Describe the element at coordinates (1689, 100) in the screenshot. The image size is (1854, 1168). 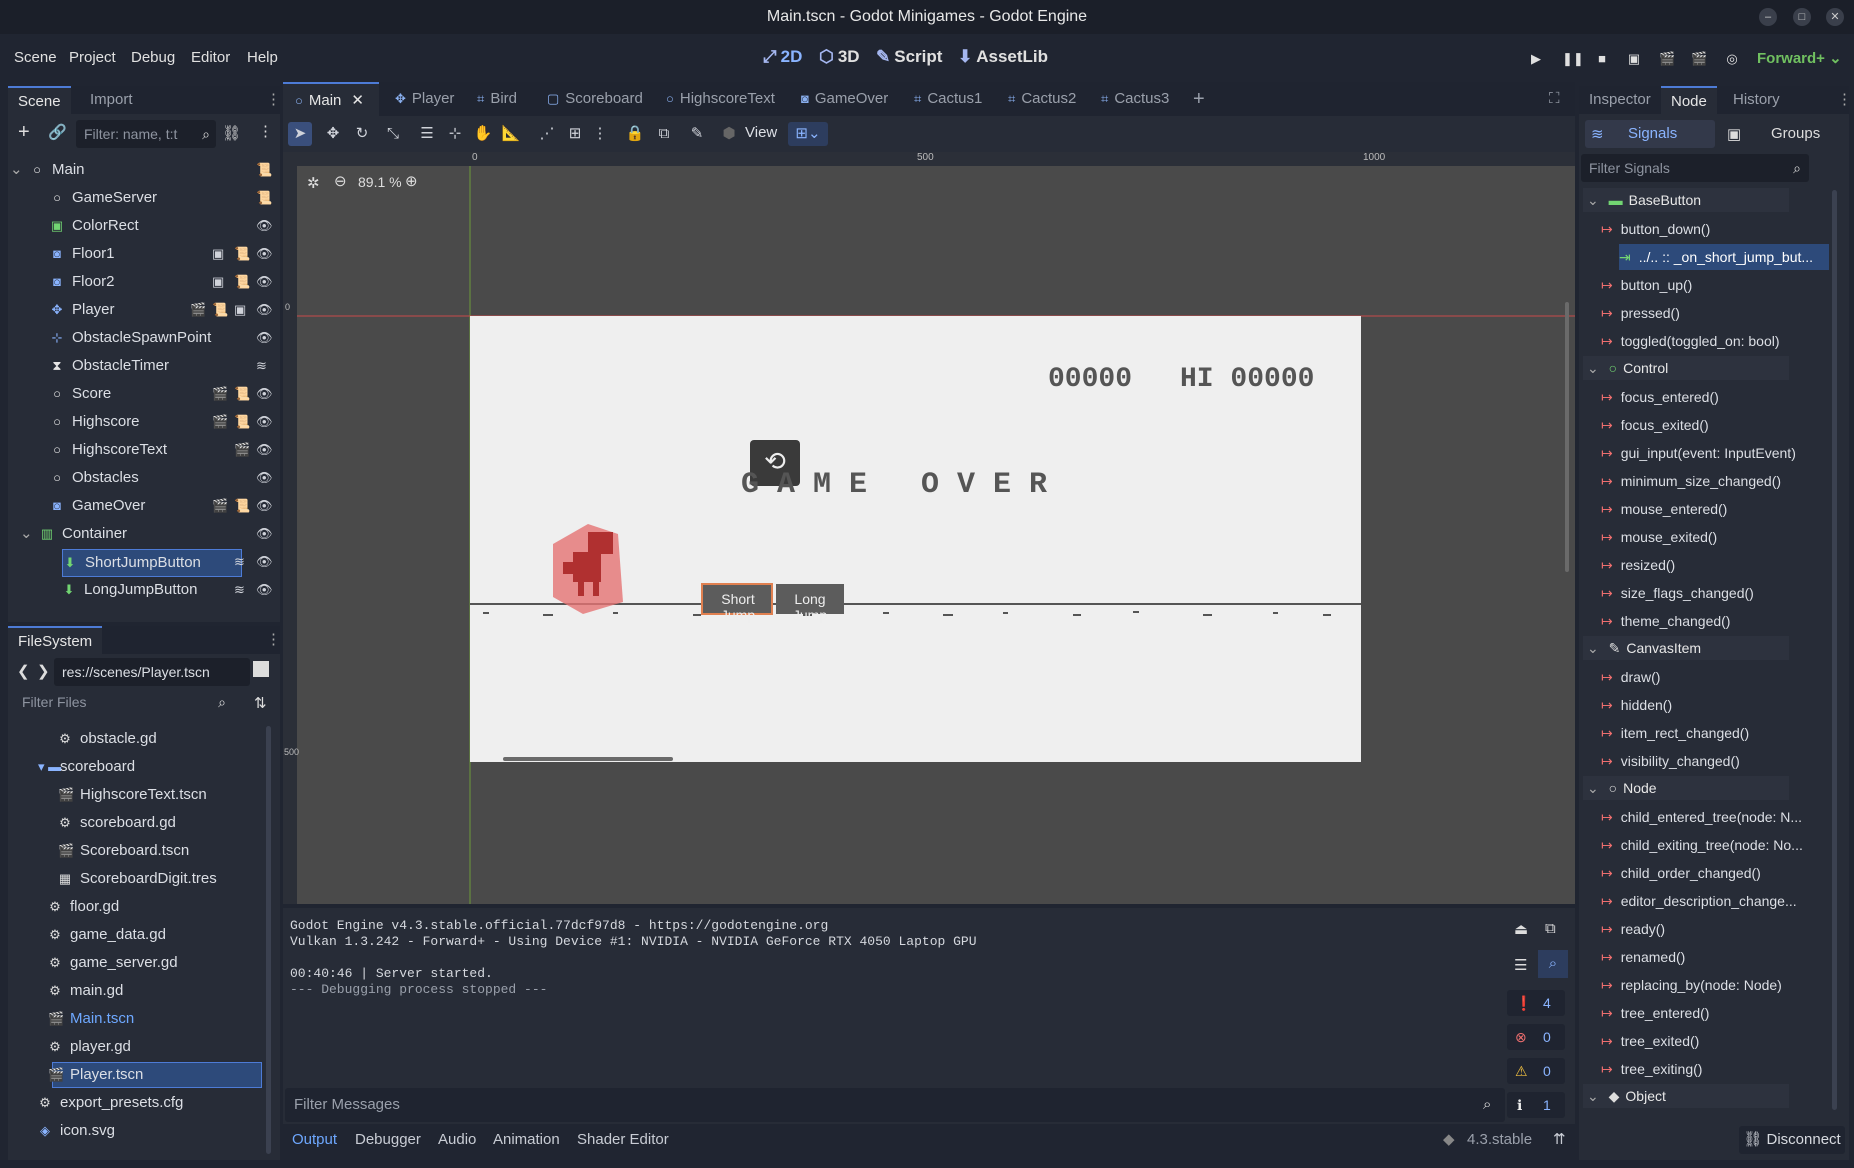
I see `tab-node: Node` at that location.